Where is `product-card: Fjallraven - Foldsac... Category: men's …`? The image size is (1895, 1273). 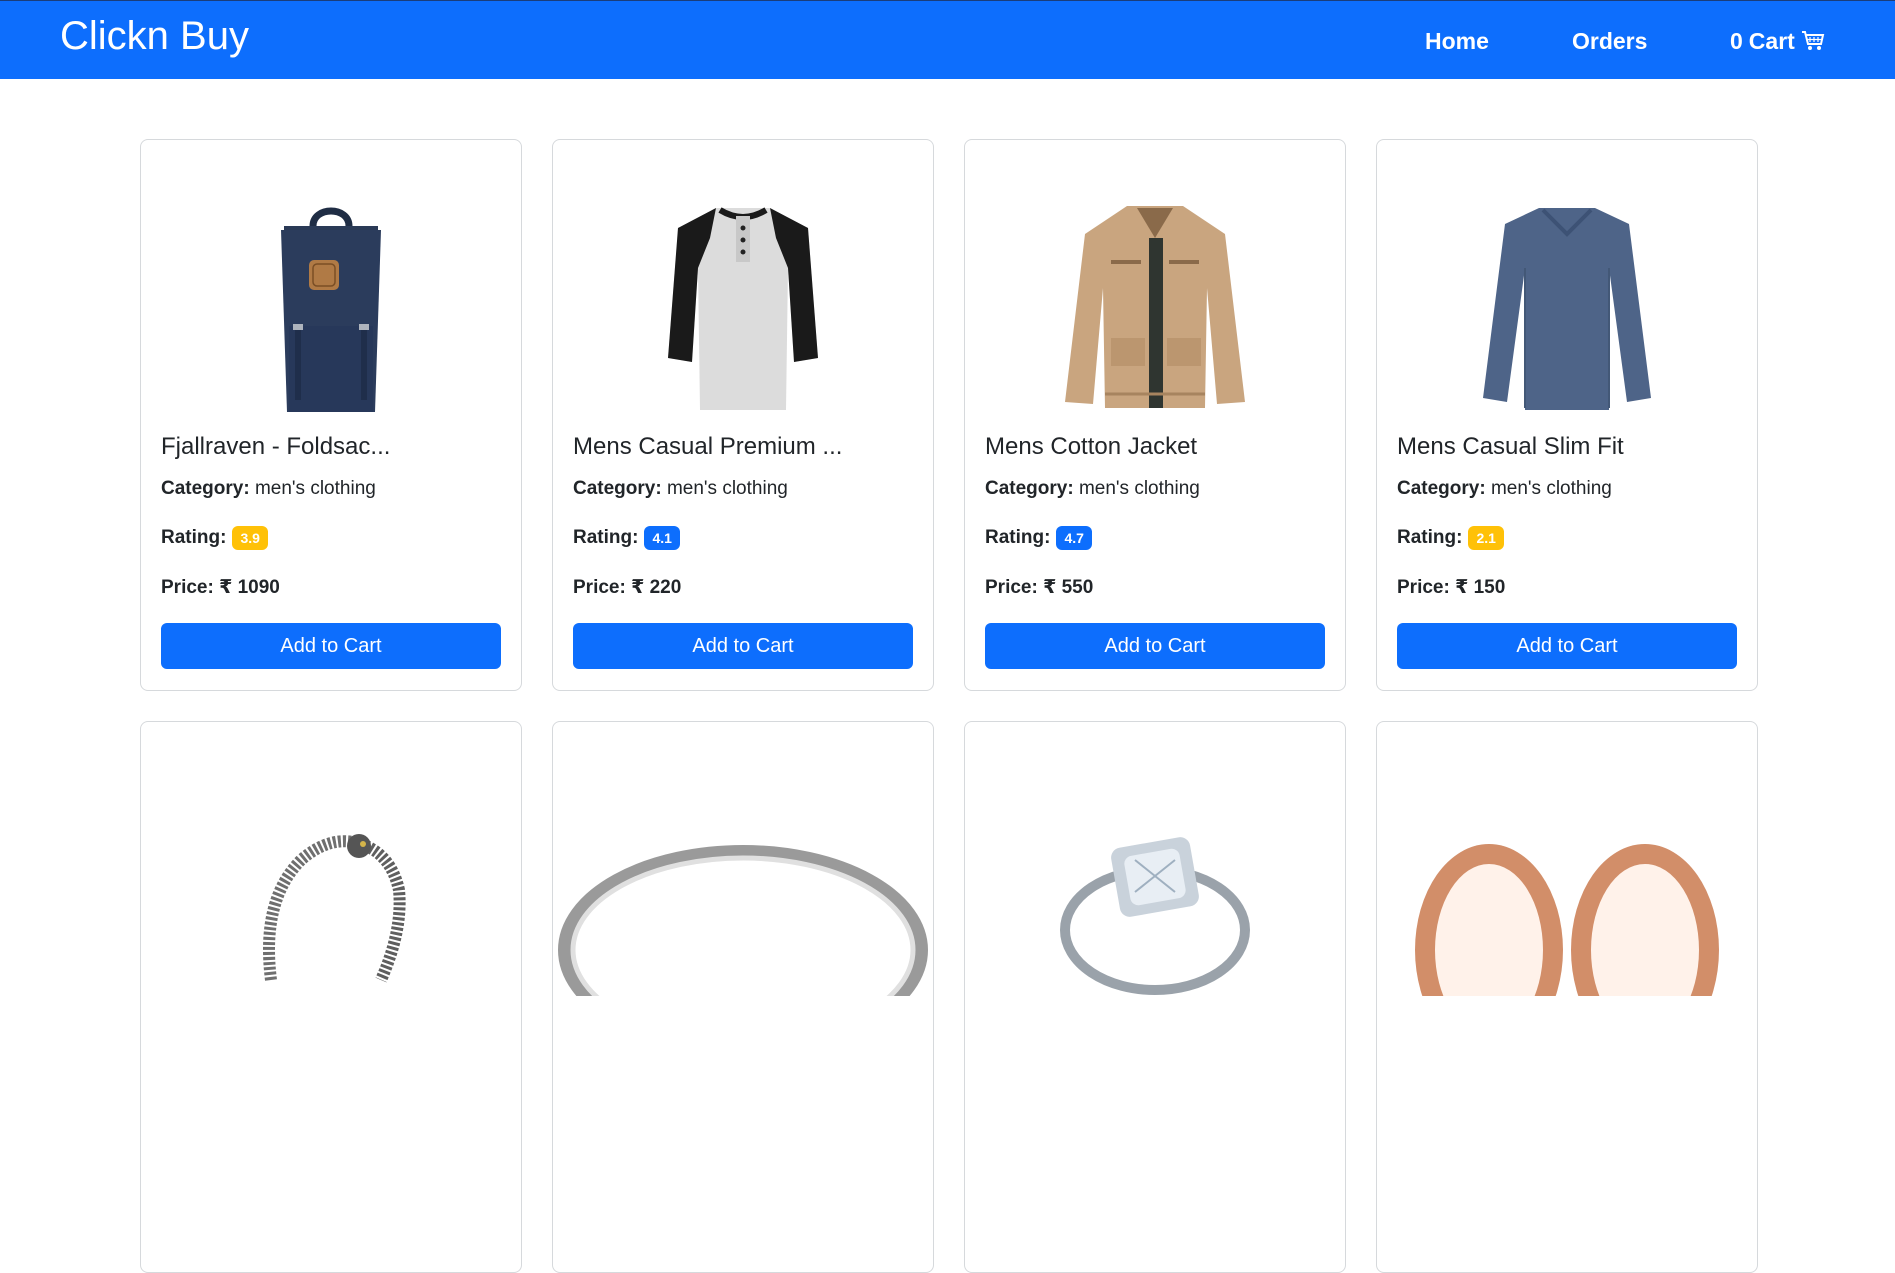 product-card: Fjallraven - Foldsac... Category: men's … is located at coordinates (331, 415).